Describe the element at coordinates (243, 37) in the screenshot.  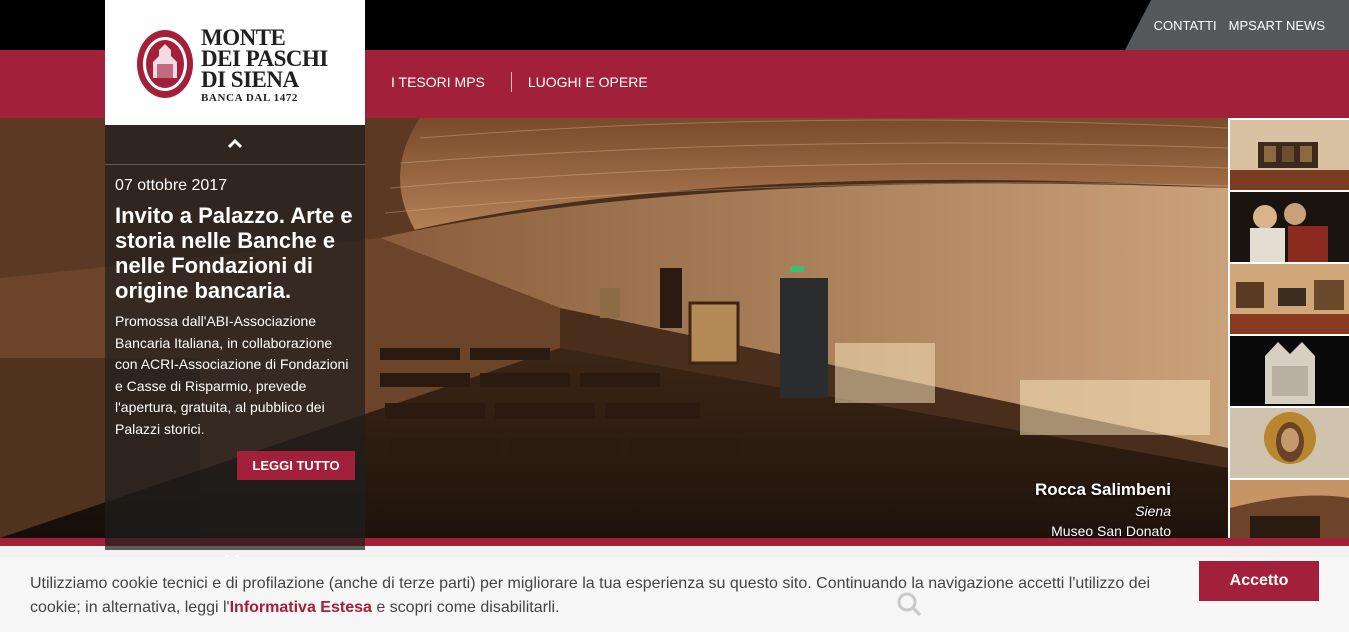
I see `brand-line-1: MONTE` at that location.